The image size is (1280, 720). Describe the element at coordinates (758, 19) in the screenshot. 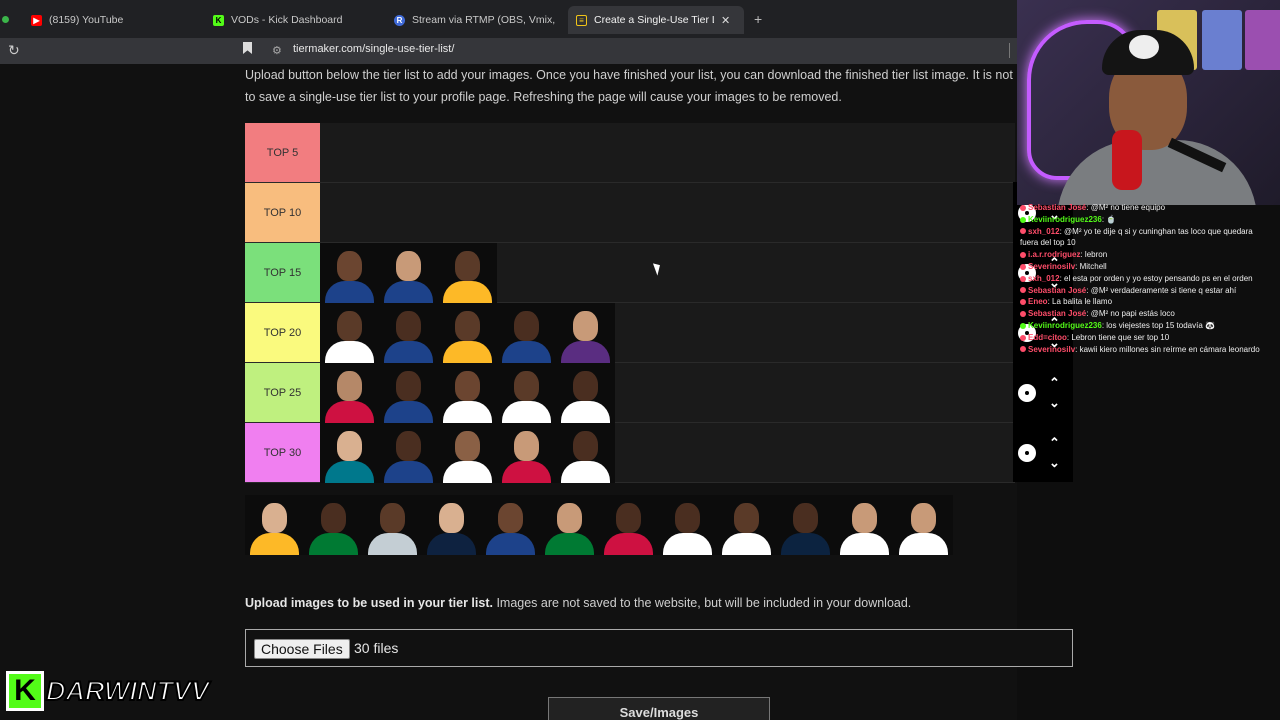

I see `new-tab-icon: +` at that location.